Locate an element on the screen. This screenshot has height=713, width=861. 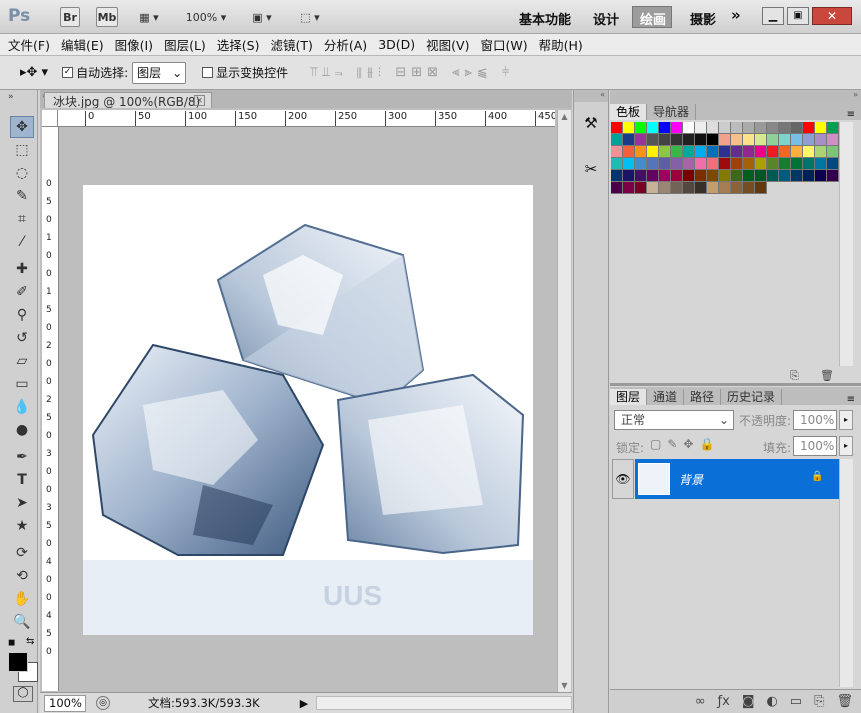
mini-bridge-button: Mb is located at coordinates (107, 17).